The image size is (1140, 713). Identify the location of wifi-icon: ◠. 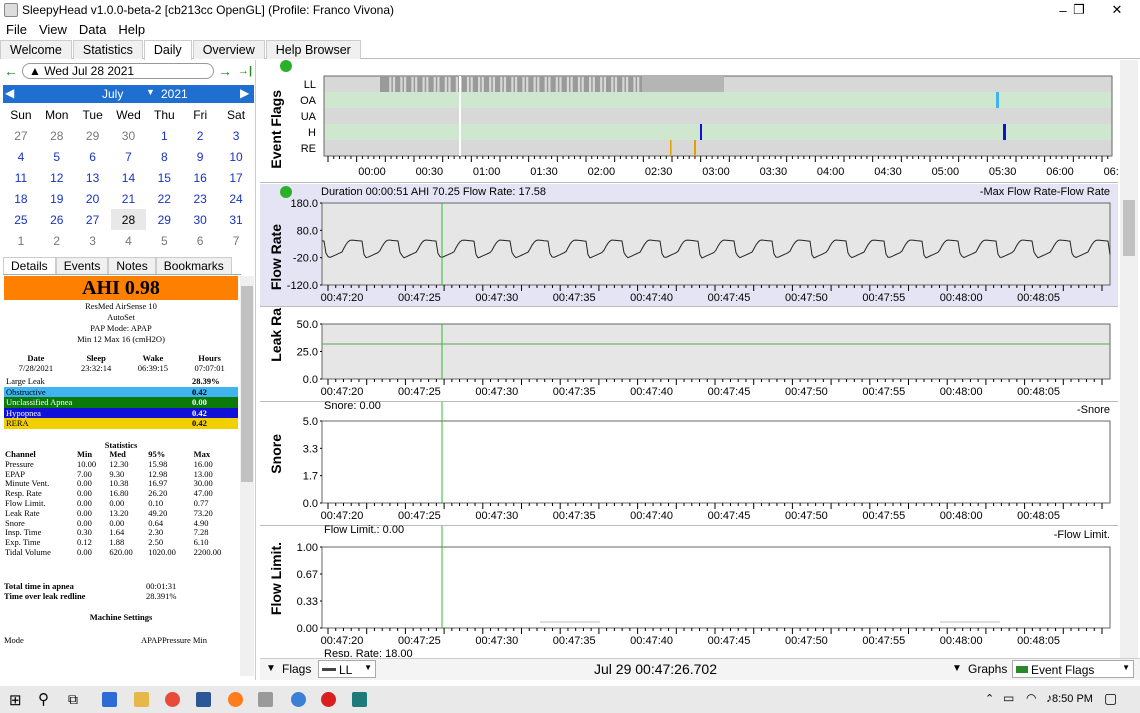
(1031, 698).